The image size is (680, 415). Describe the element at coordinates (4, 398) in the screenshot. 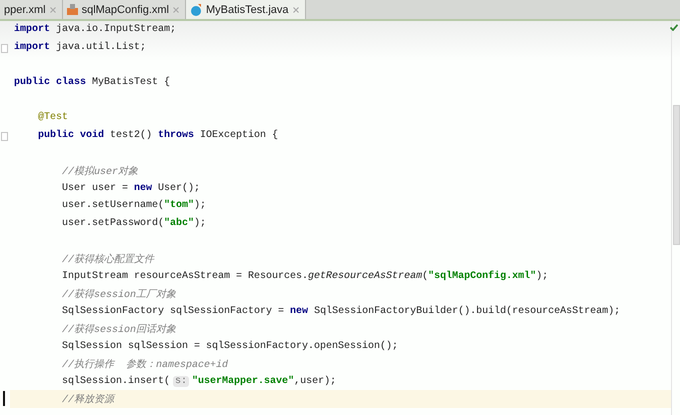

I see `text-caret` at that location.